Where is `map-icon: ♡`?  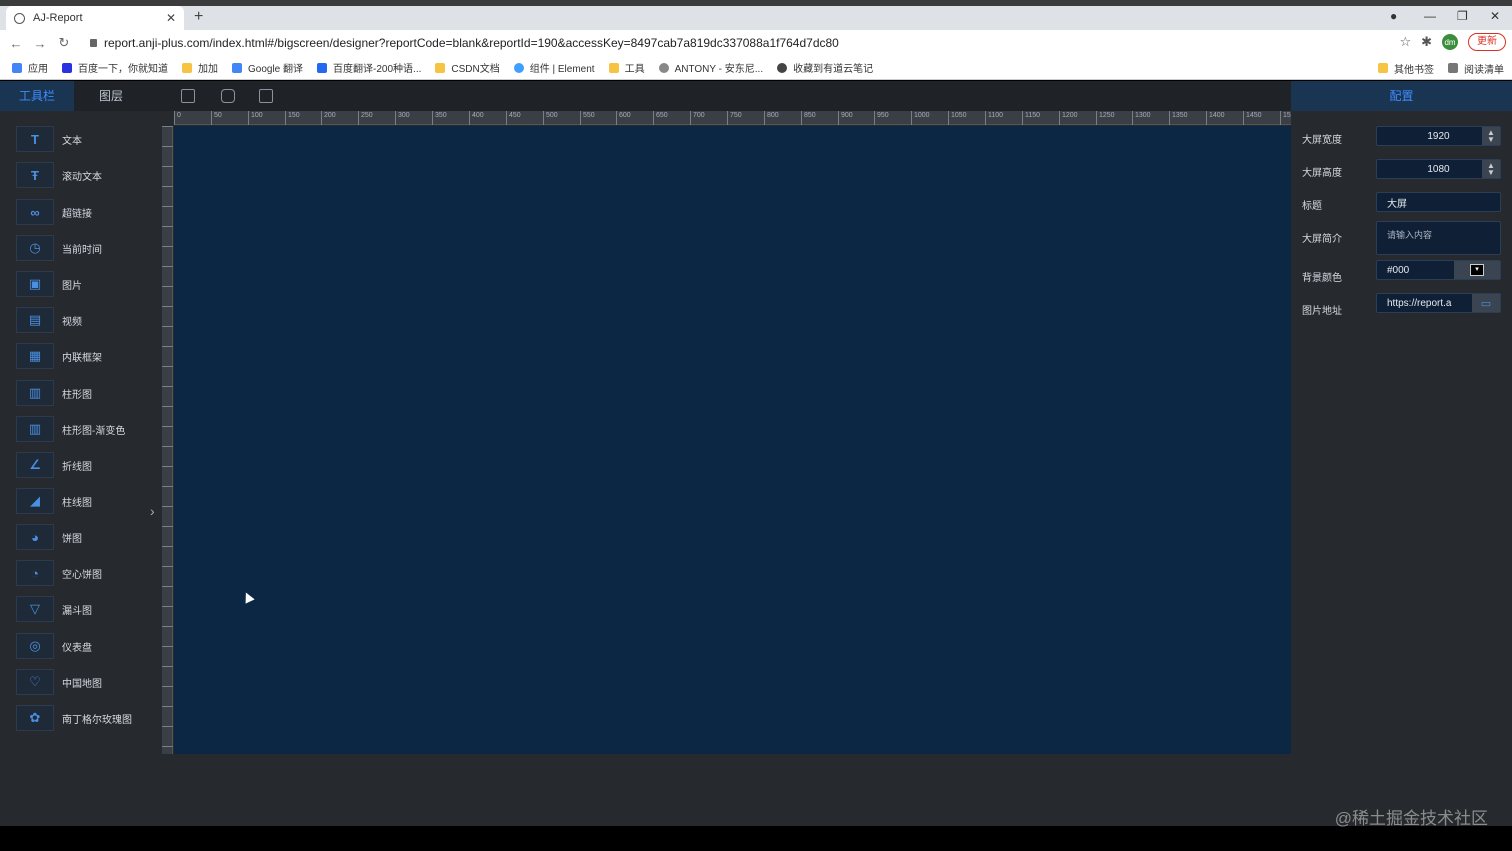
map-icon: ♡ is located at coordinates (35, 682).